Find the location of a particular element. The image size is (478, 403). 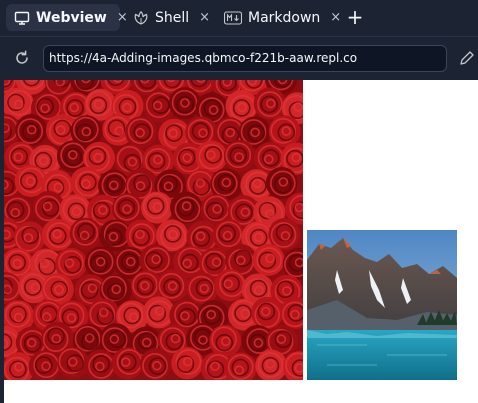

tab-shell: Shell × is located at coordinates (173, 17).